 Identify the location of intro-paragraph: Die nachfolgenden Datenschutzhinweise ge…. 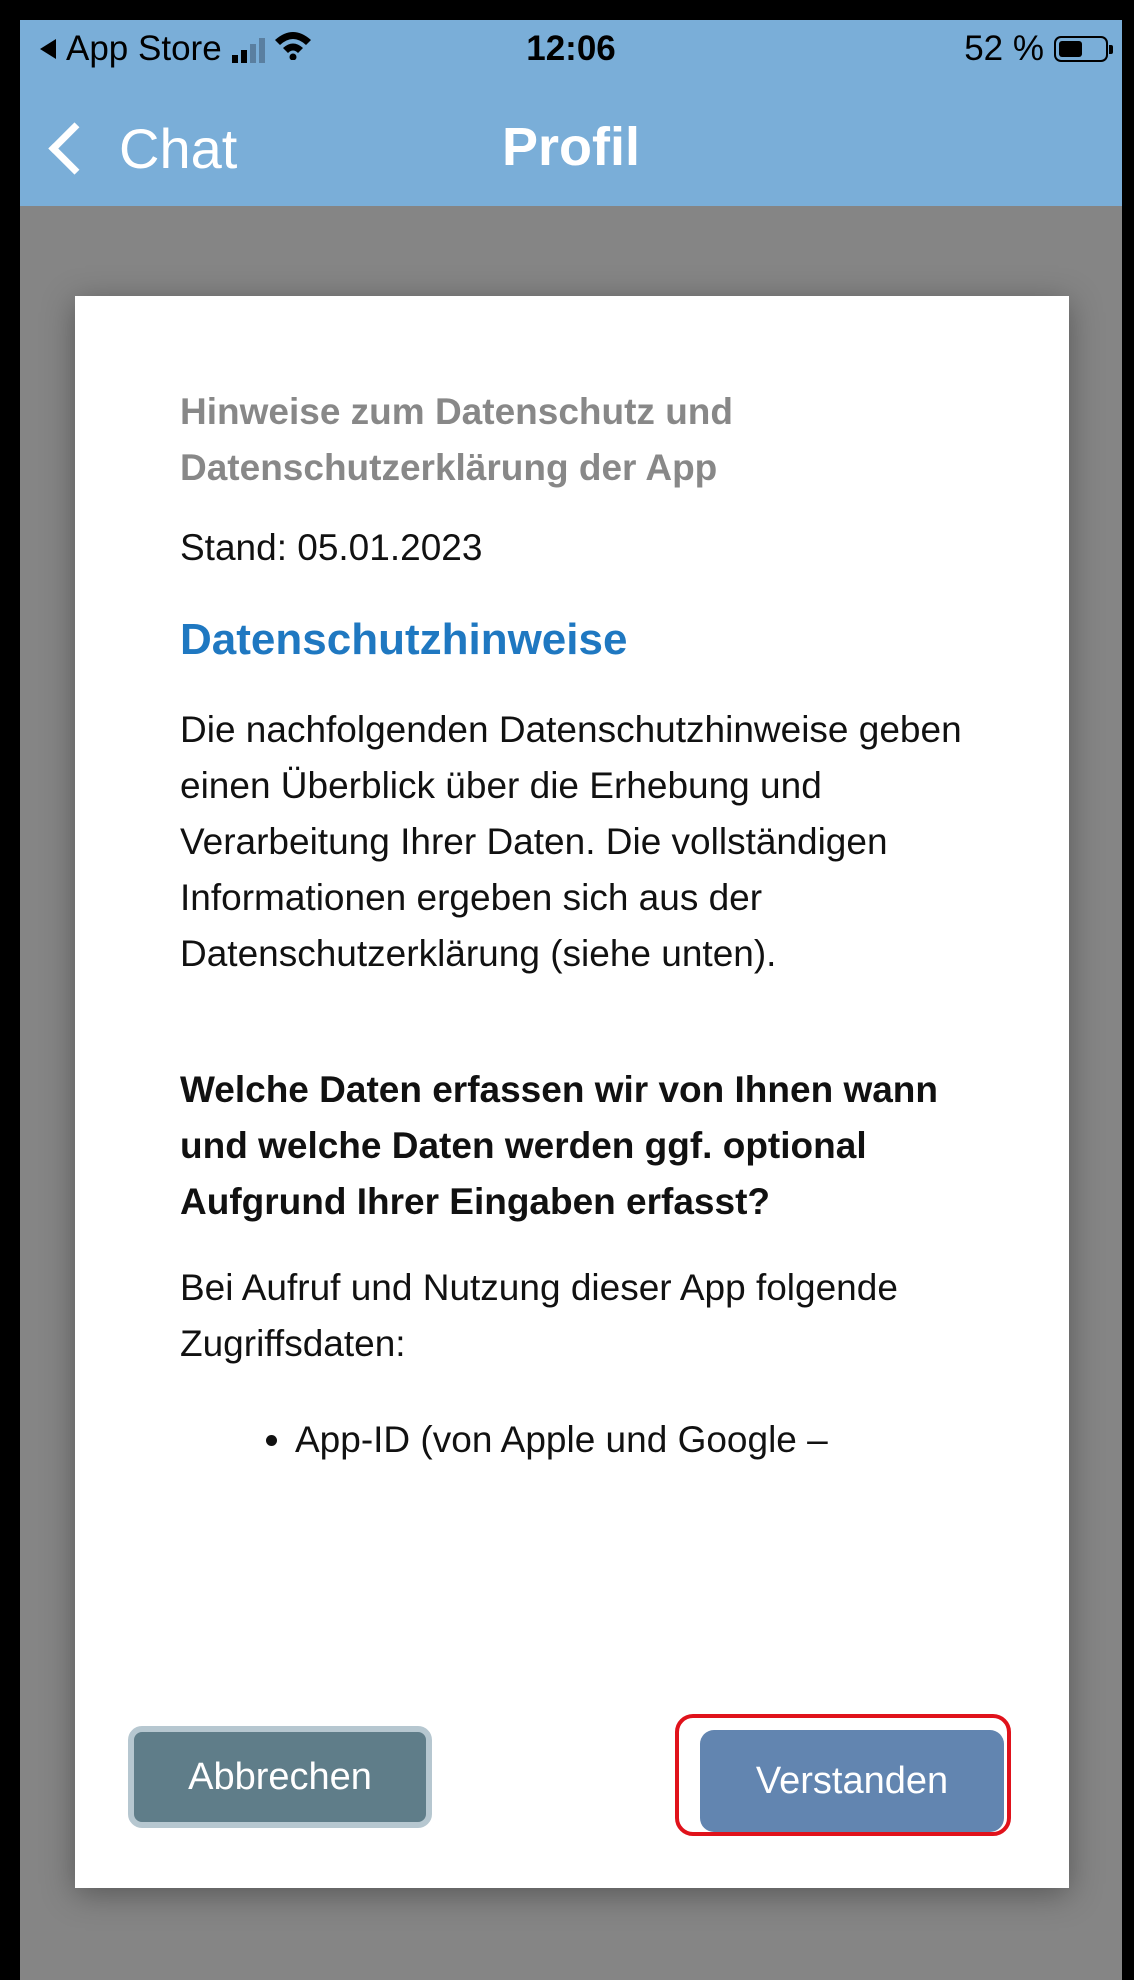
(571, 841).